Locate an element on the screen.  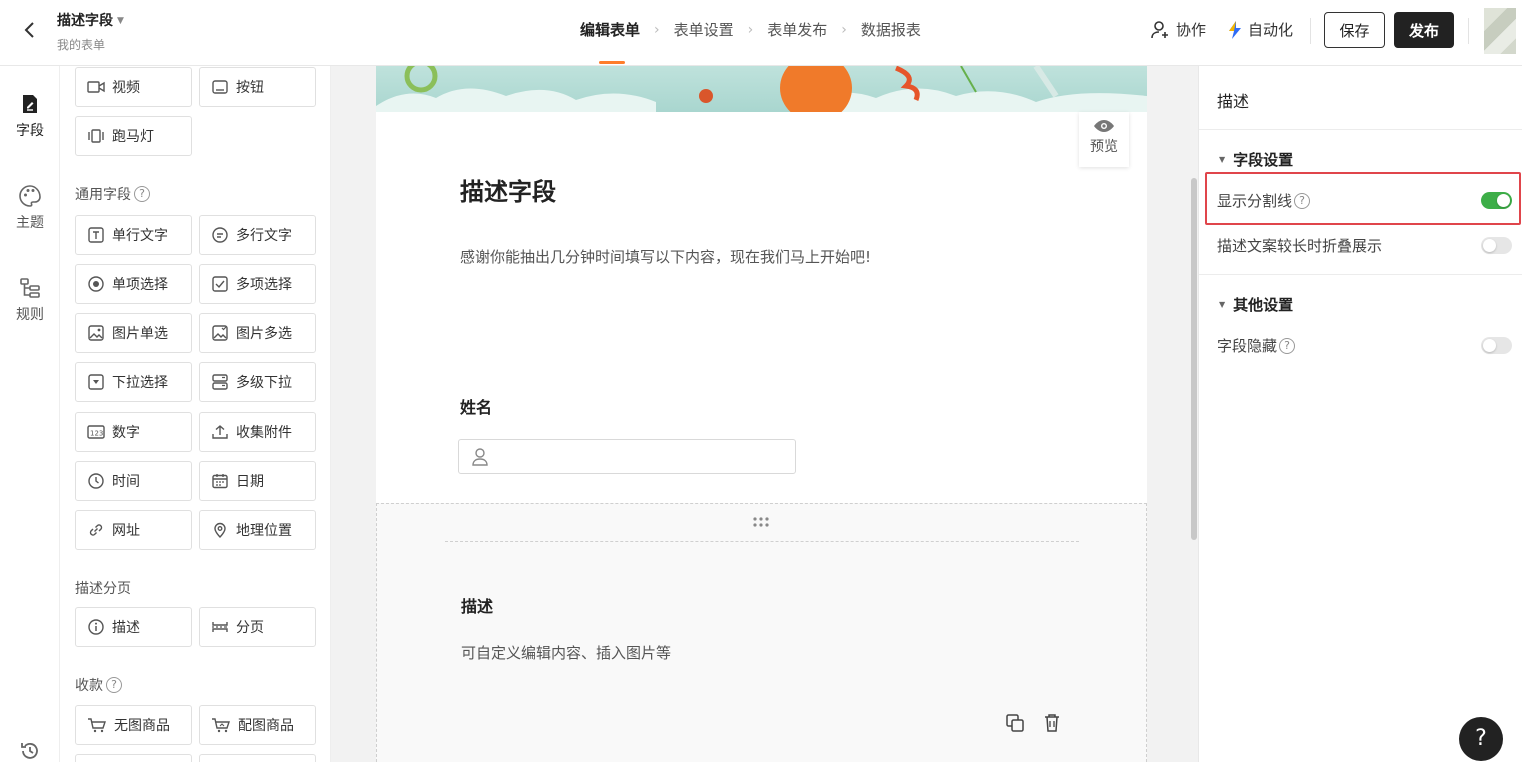
radio-icon is located at coordinates (96, 284).